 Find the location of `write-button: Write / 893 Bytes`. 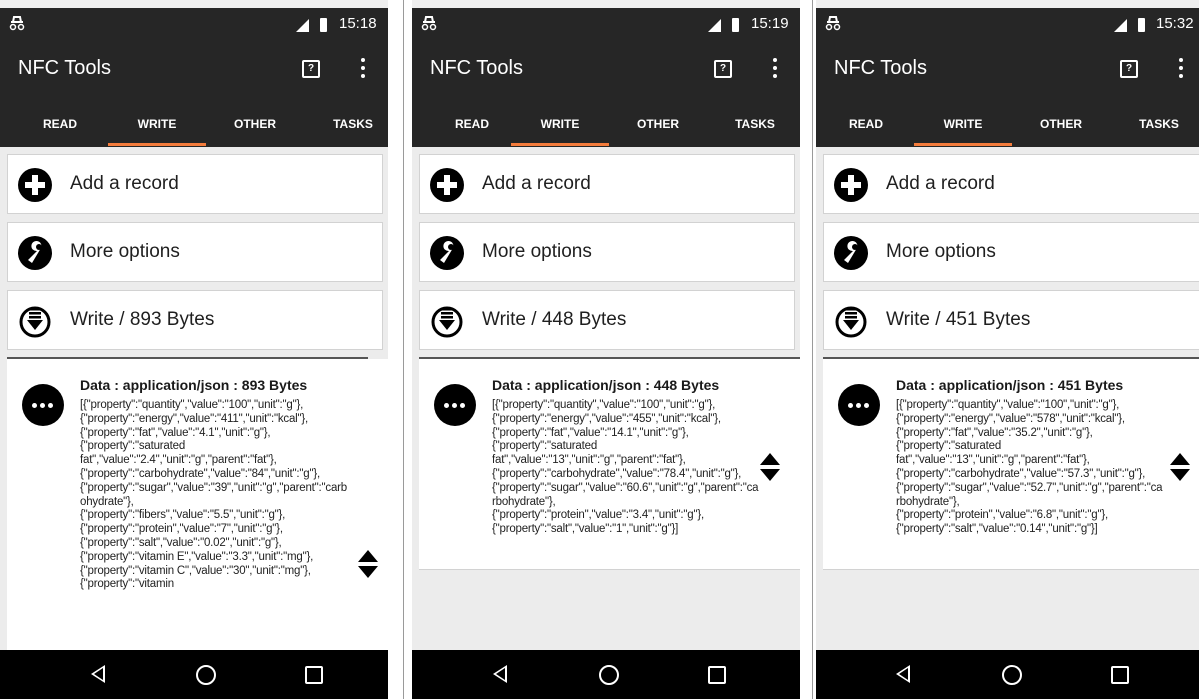

write-button: Write / 893 Bytes is located at coordinates (195, 320).